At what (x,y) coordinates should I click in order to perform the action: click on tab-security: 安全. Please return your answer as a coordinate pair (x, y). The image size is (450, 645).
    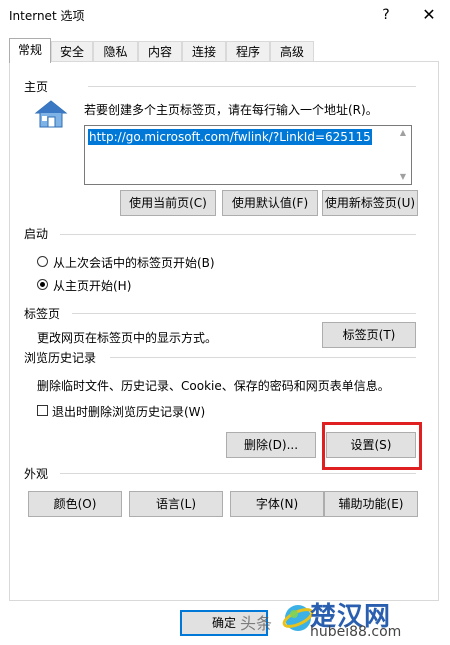
    Looking at the image, I should click on (72, 51).